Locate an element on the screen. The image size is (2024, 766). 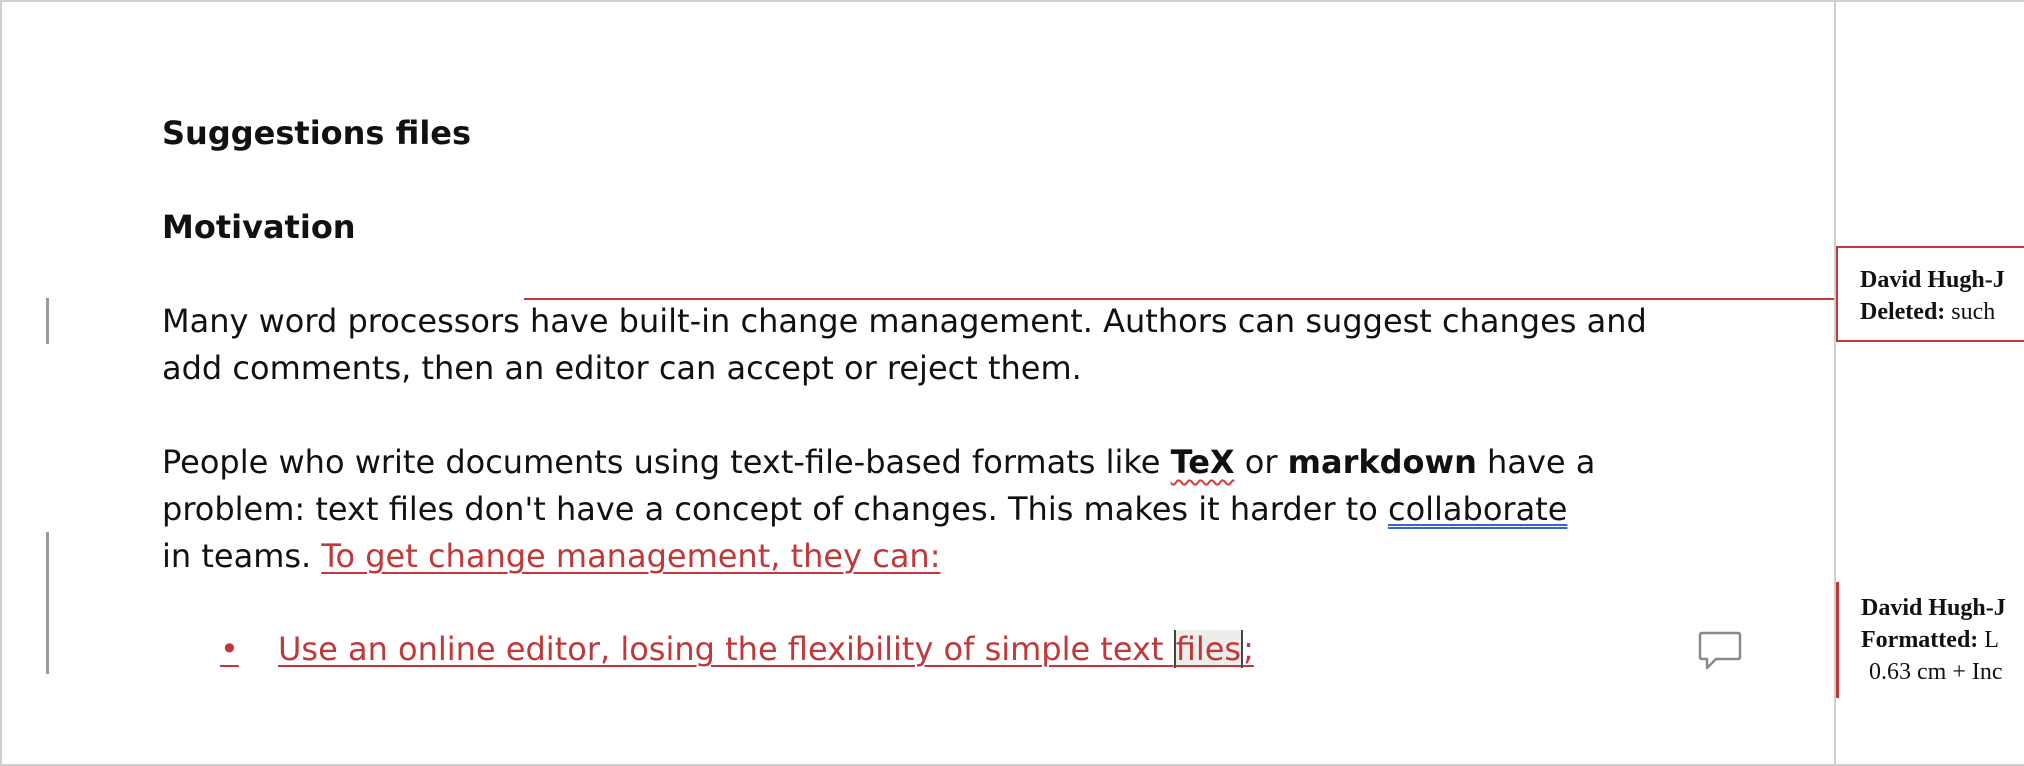
inserted-text: ; is located at coordinates (1248, 649).